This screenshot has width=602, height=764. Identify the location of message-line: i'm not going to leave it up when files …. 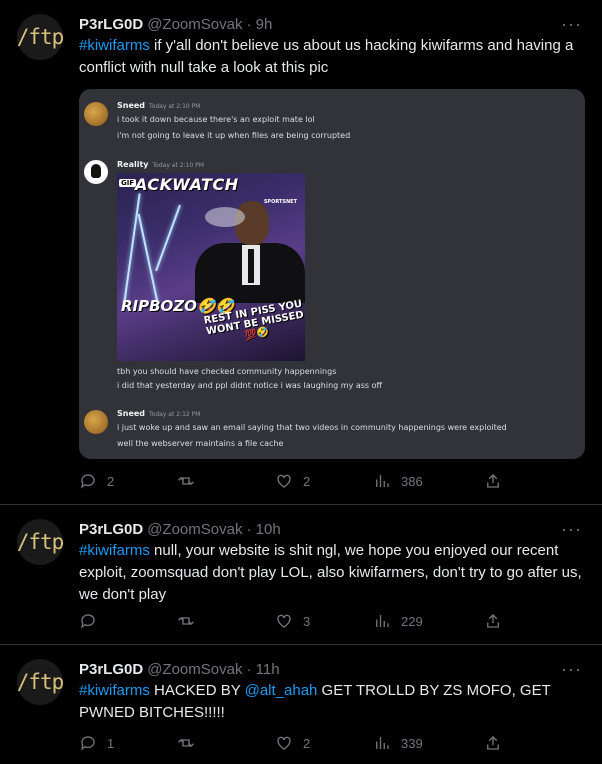
(234, 135).